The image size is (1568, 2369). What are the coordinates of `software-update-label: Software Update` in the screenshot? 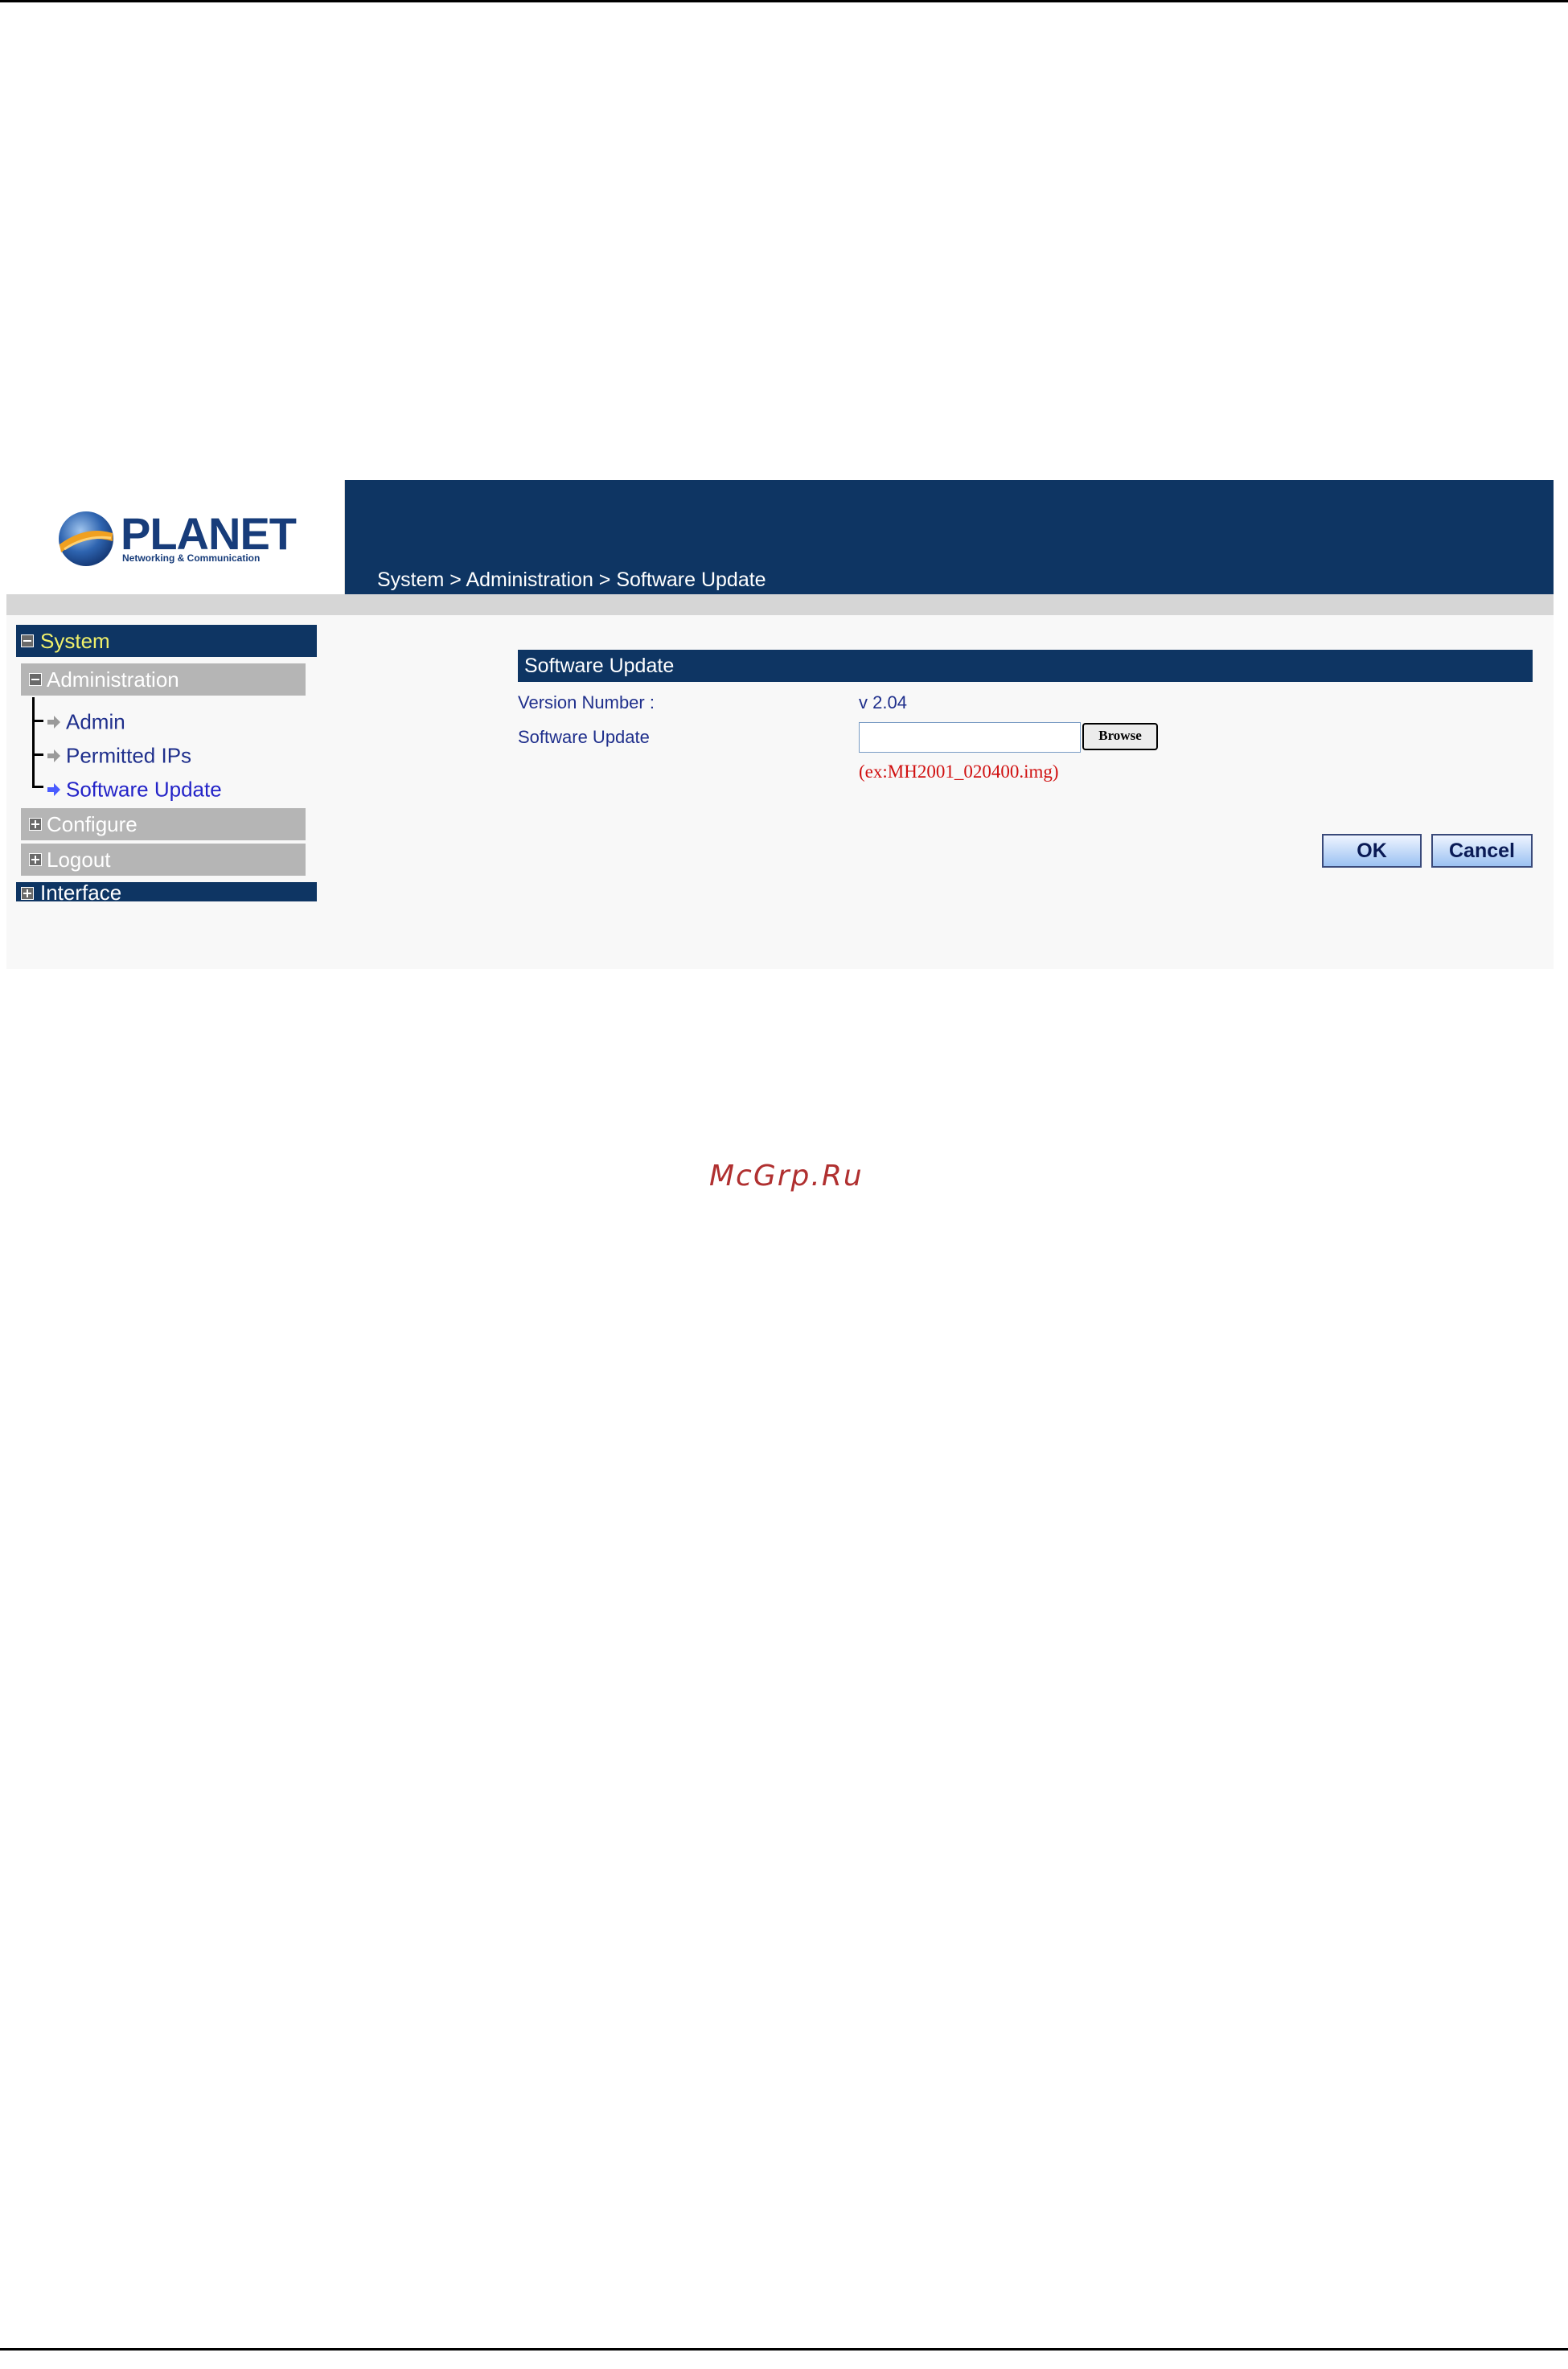 It's located at (584, 737).